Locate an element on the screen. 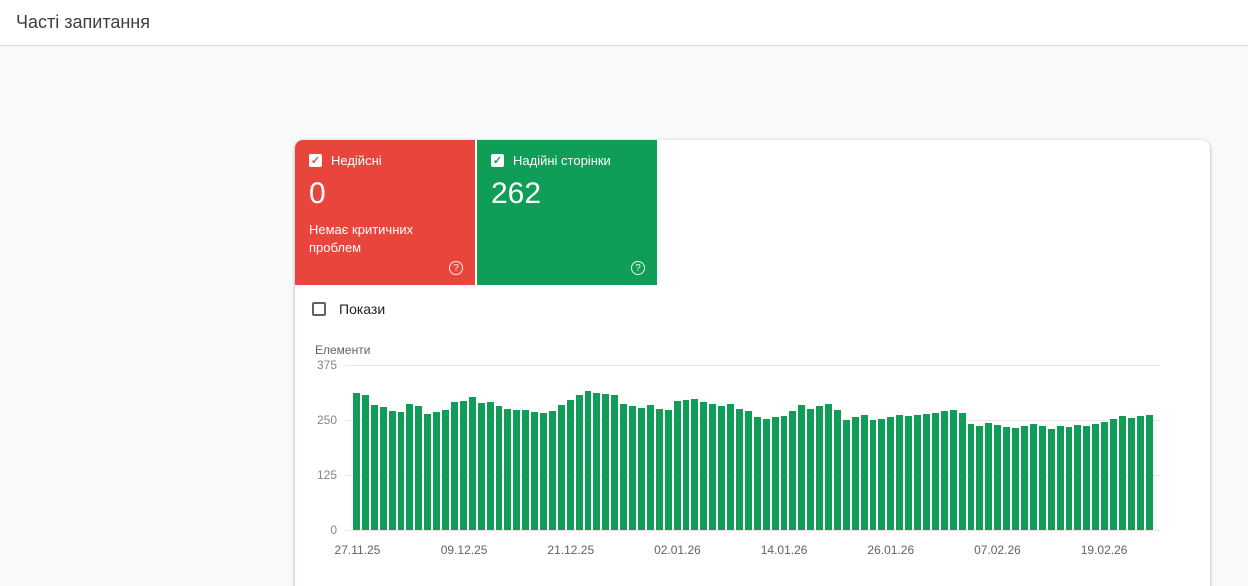 Image resolution: width=1248 pixels, height=586 pixels. invalid-status-block: ✓ Недійсні 0 Немає критичних проблем ? is located at coordinates (385, 212).